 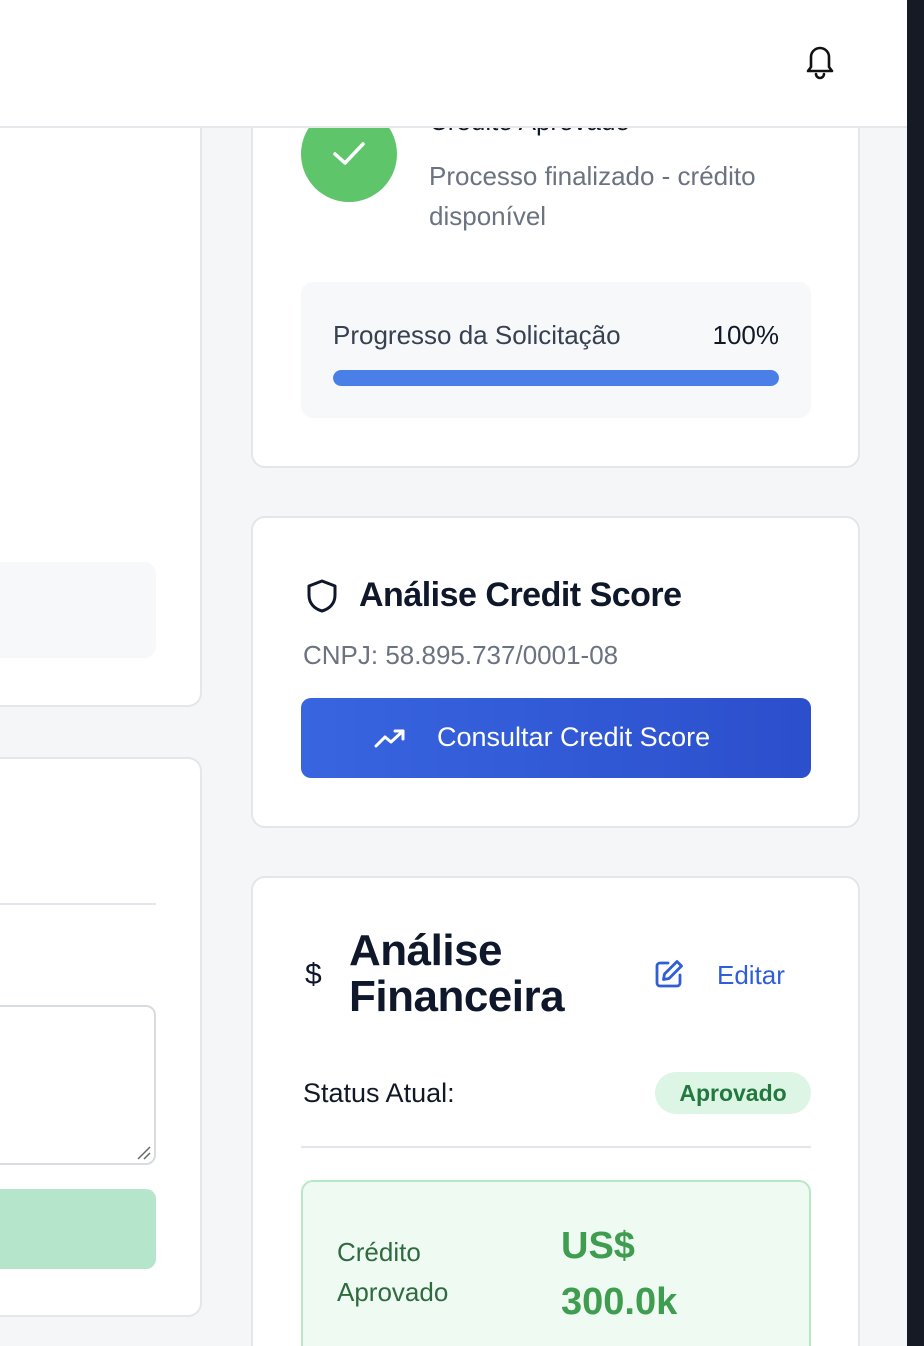 I want to click on progress-bar, so click(x=556, y=378).